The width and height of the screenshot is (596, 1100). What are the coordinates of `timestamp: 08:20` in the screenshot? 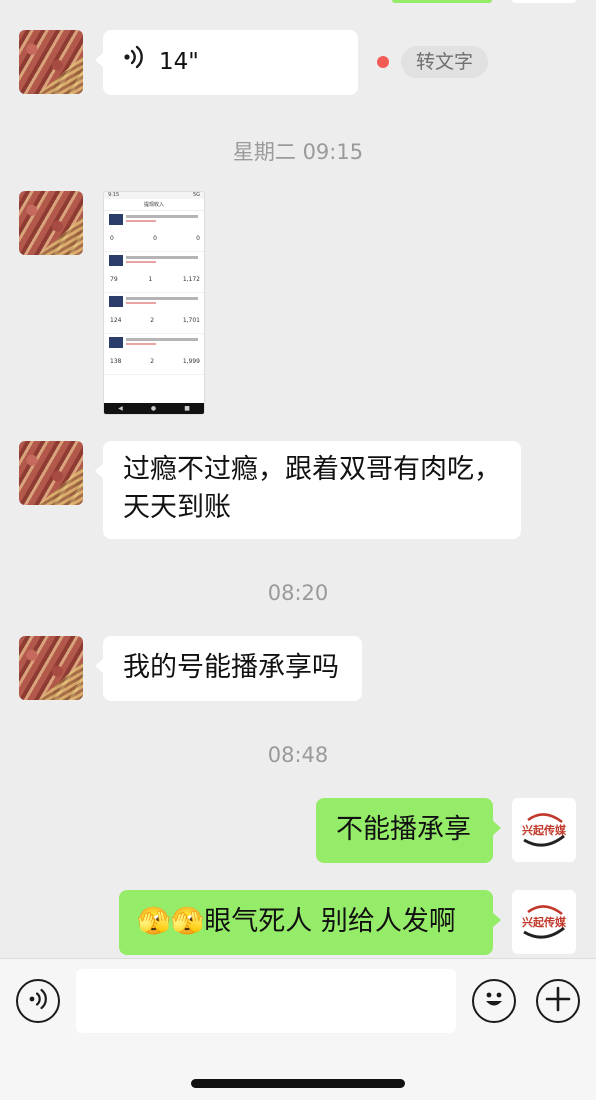 It's located at (298, 593).